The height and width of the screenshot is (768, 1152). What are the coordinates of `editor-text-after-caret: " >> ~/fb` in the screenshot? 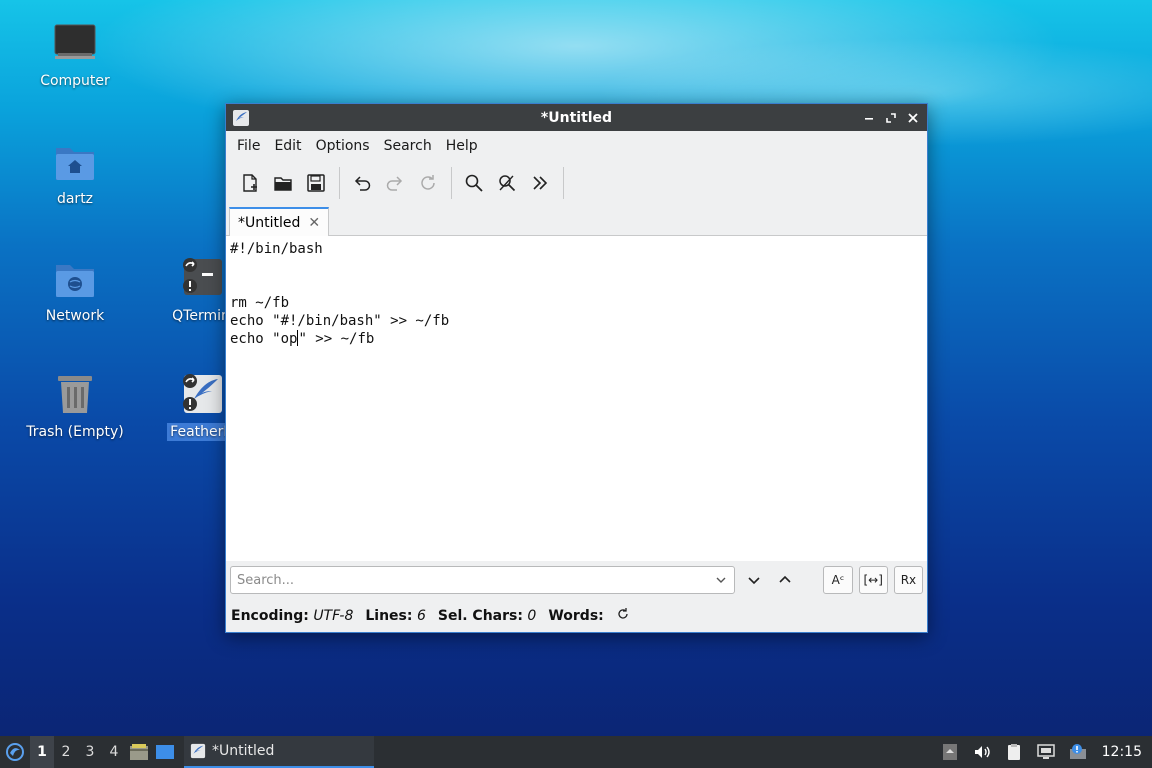 It's located at (336, 339).